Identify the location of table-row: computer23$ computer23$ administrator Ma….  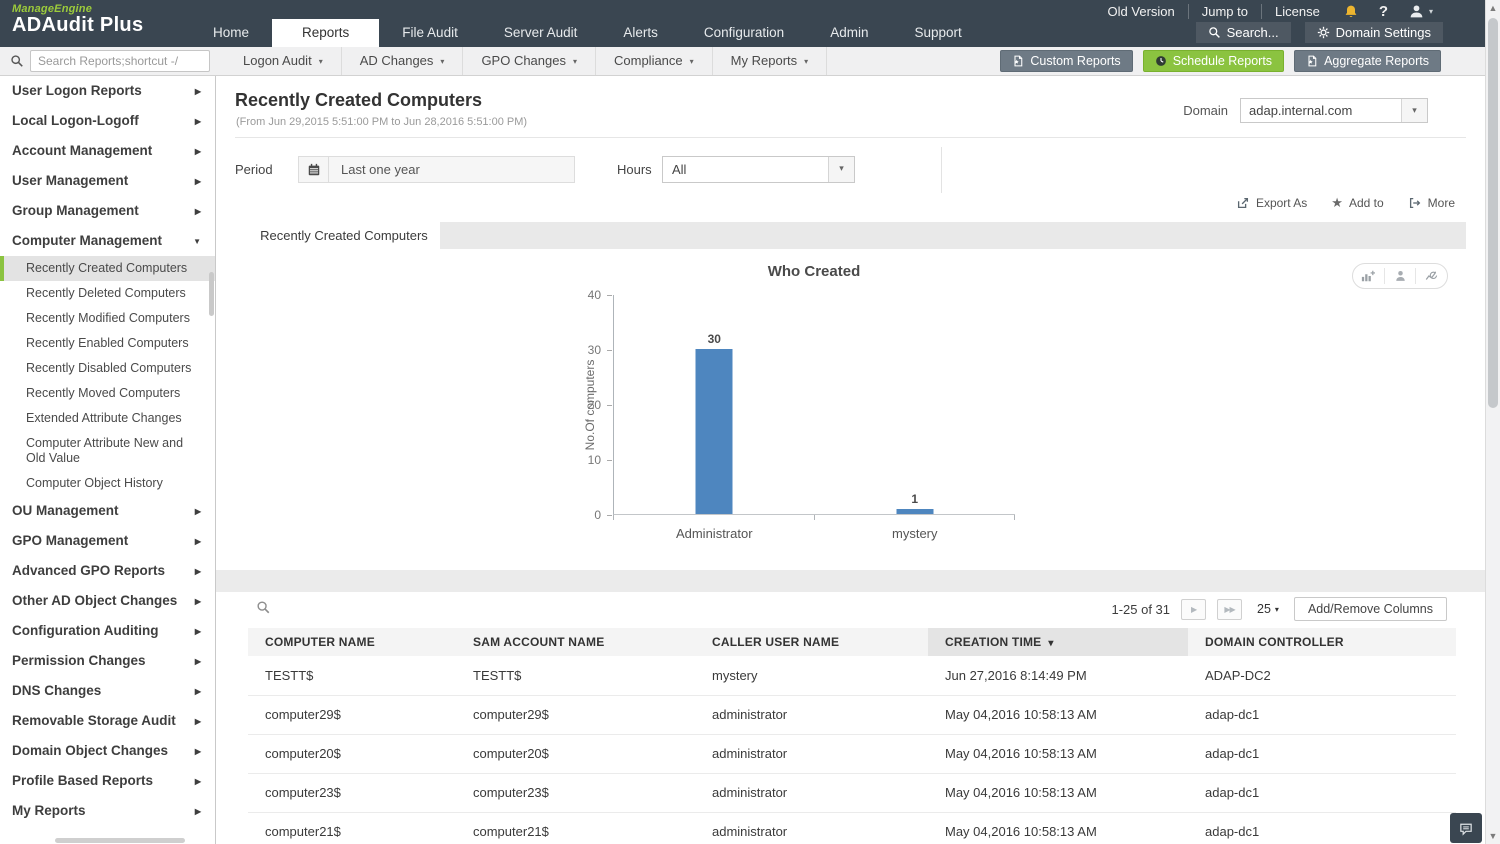
(852, 793).